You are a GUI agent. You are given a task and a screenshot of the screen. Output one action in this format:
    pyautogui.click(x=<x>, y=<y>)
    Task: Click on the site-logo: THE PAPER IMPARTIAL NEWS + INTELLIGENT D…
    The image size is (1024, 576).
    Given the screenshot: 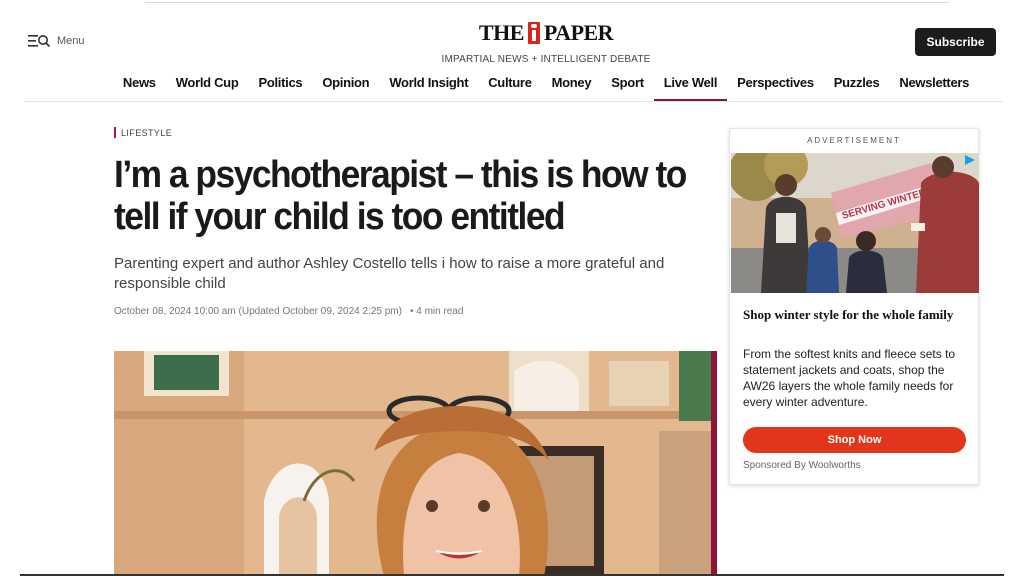 What is the action you would take?
    pyautogui.click(x=512, y=42)
    